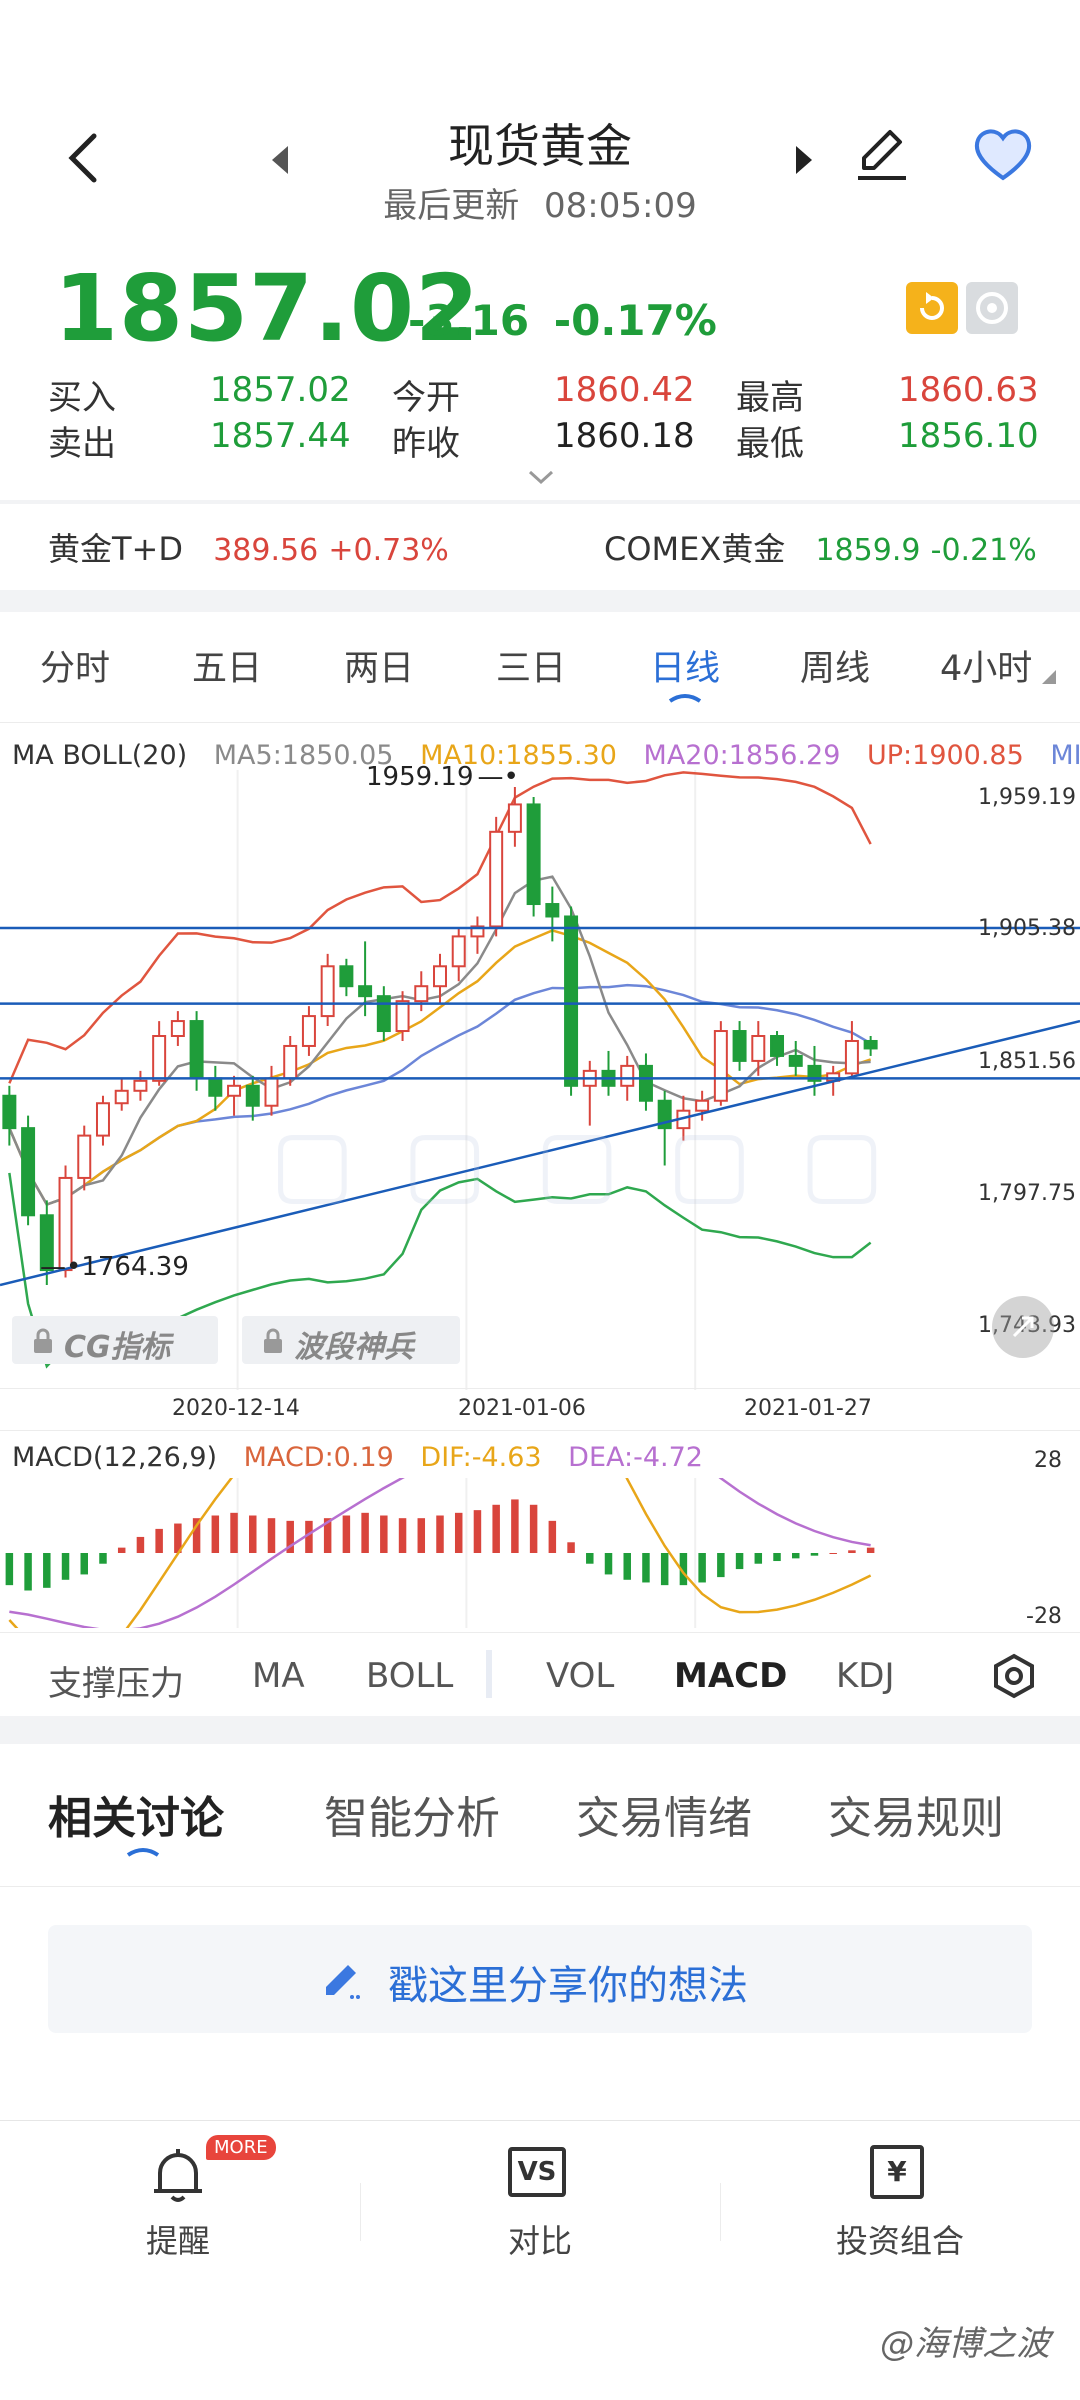  What do you see at coordinates (770, 398) in the screenshot?
I see `high-label: 最高` at bounding box center [770, 398].